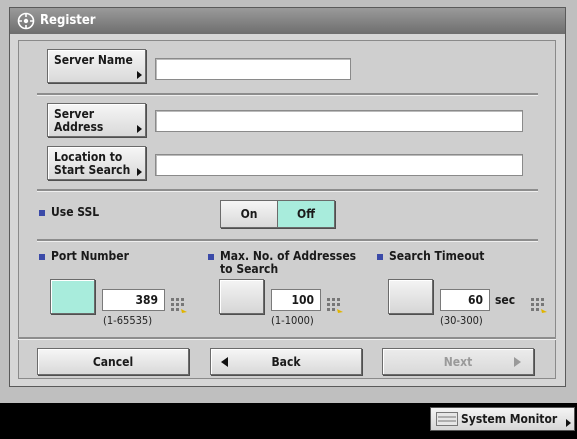 The image size is (577, 439). Describe the element at coordinates (224, 362) in the screenshot. I see `arrow-left-icon` at that location.